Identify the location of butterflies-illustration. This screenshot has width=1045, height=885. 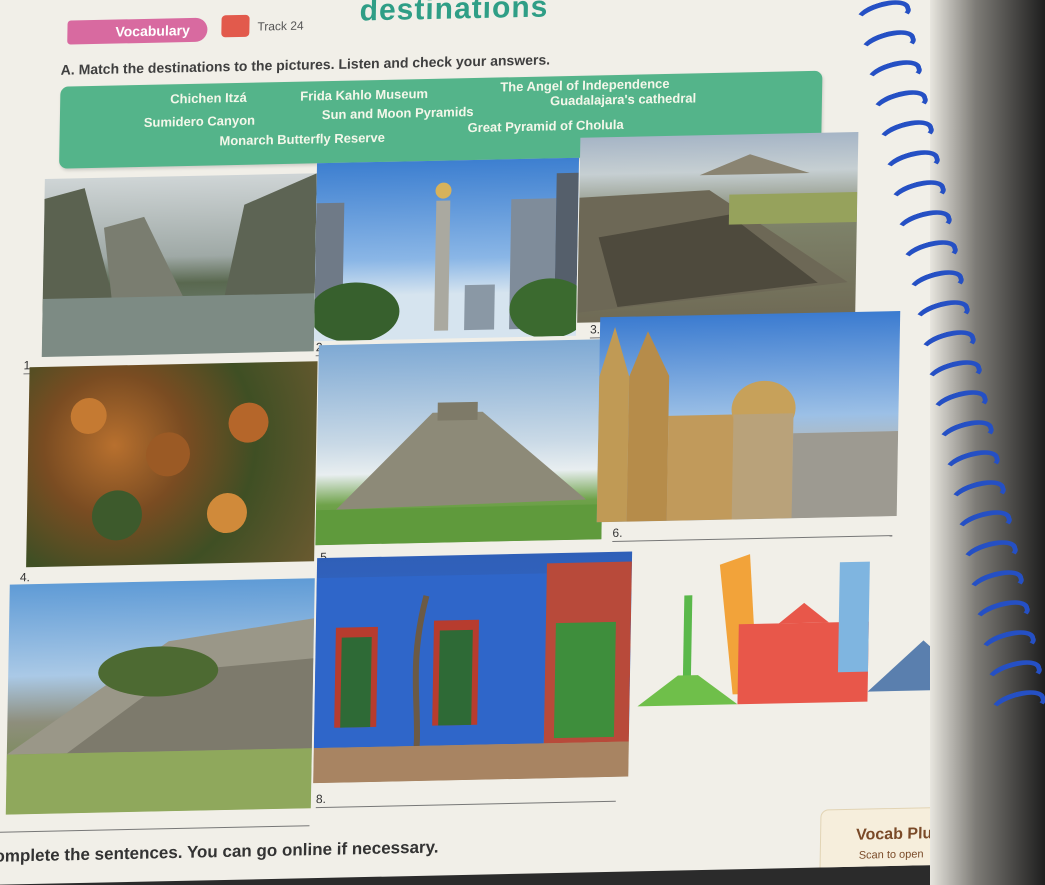
(169, 469).